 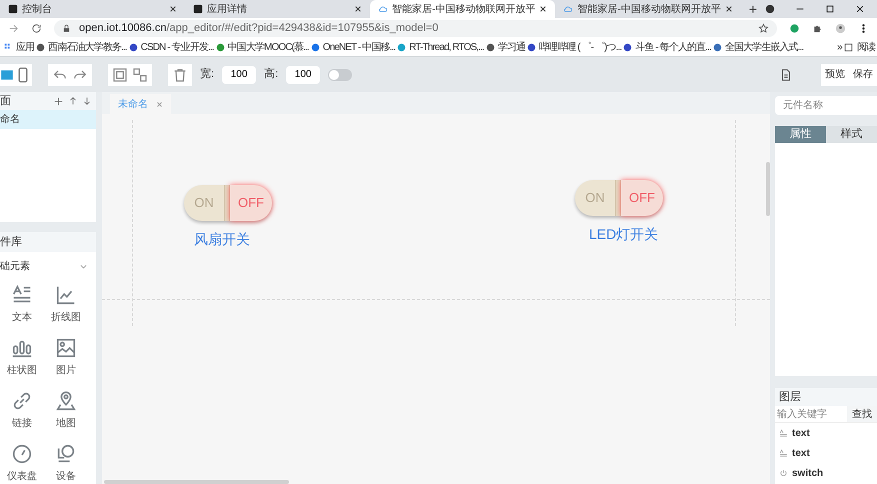 I want to click on switch-label: LED灯开关, so click(x=623, y=234).